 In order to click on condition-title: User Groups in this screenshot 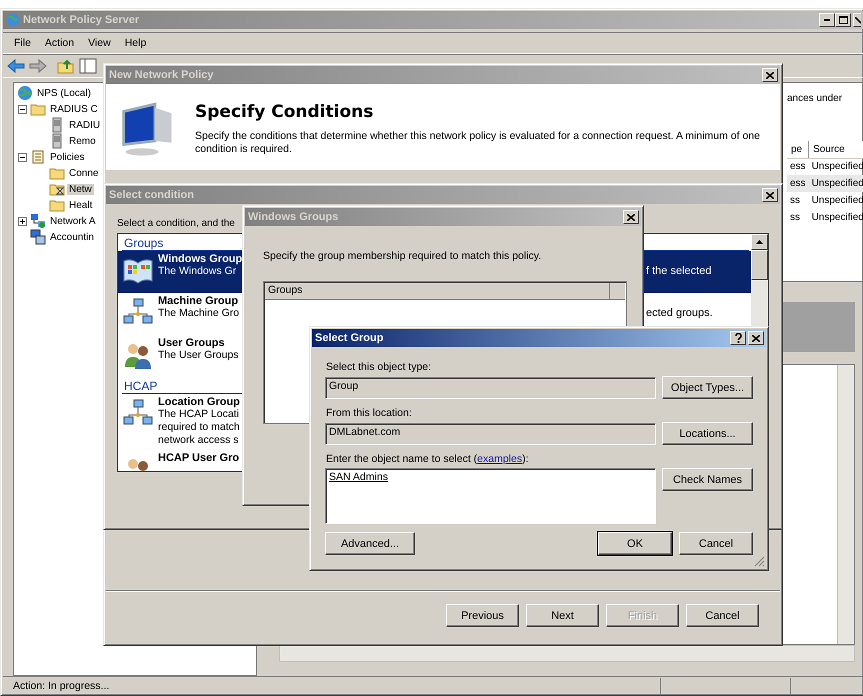, I will do `click(192, 343)`.